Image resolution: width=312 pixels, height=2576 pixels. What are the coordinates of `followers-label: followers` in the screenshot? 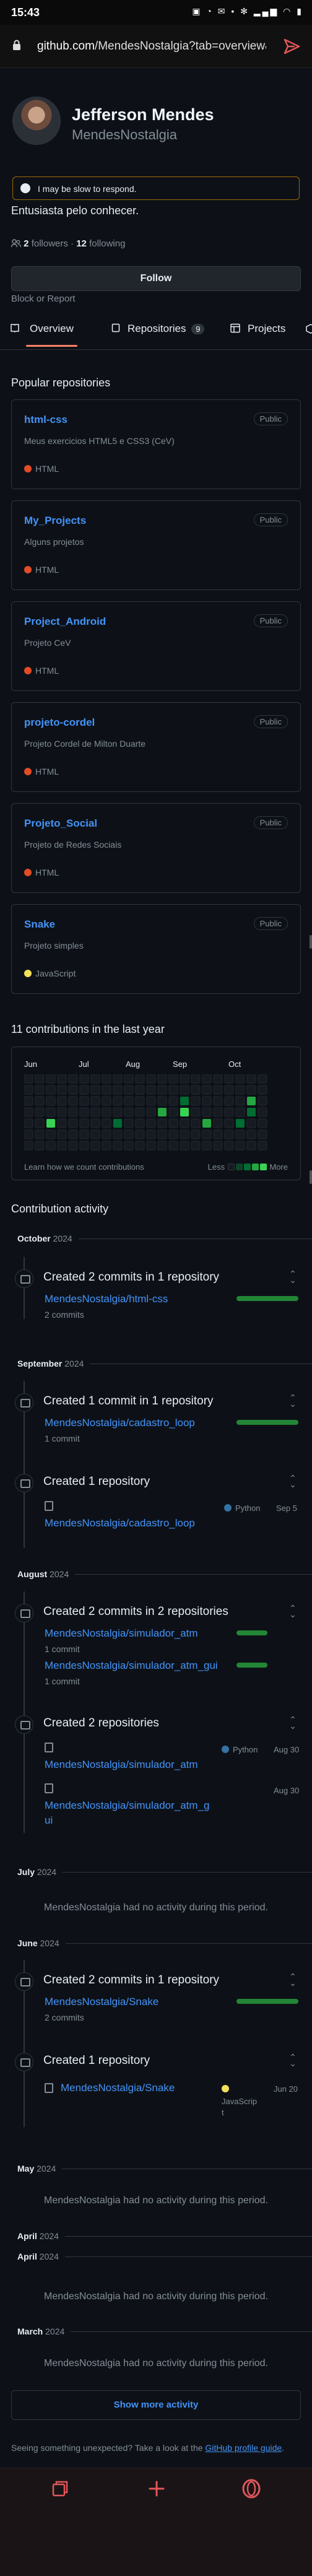 It's located at (50, 243).